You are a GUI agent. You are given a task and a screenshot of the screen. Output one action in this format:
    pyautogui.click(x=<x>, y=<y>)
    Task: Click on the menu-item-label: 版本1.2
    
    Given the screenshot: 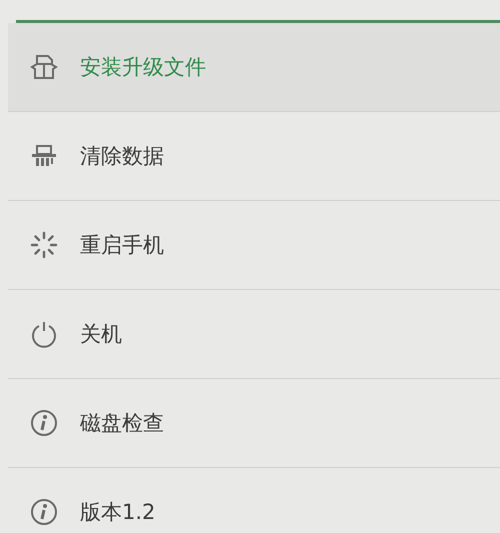 What is the action you would take?
    pyautogui.click(x=118, y=512)
    